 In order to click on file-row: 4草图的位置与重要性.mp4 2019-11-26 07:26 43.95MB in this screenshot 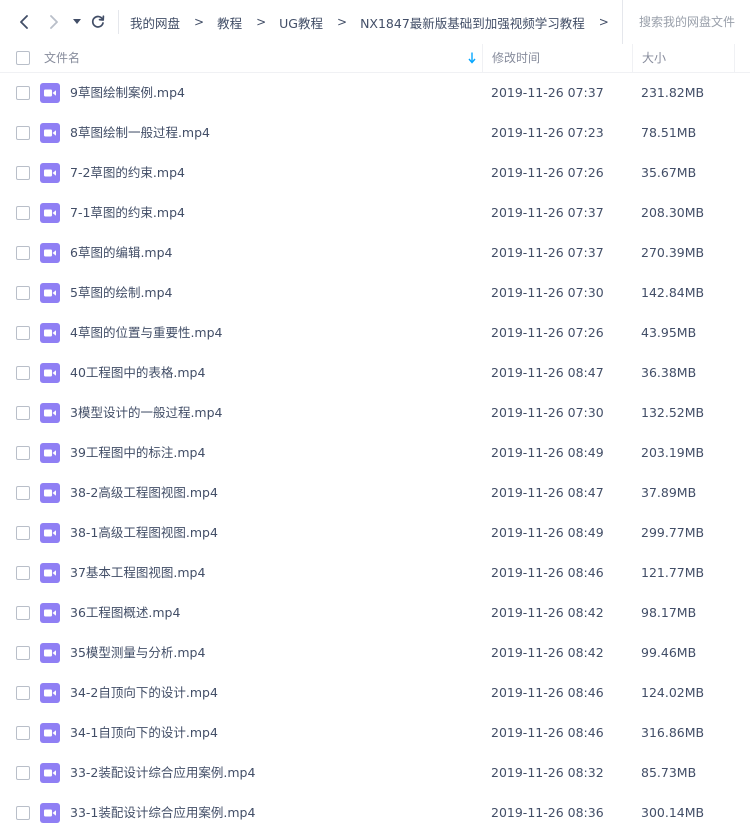, I will do `click(375, 333)`.